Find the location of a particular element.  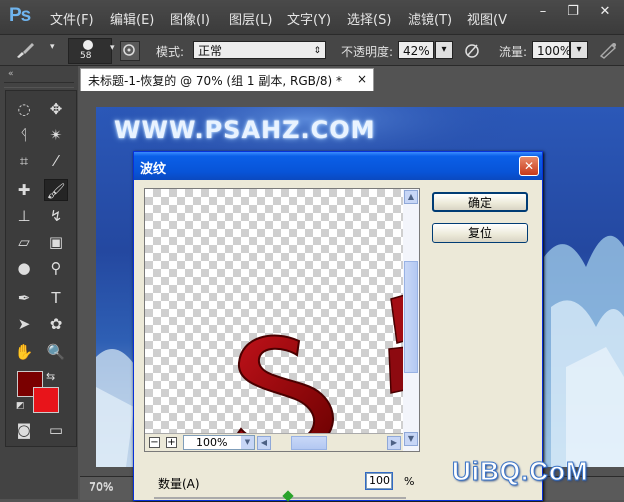

document-tab-title: 未标题-1-恢复的 @ 70% (组 1 副本, RGB/8) * is located at coordinates (215, 81).